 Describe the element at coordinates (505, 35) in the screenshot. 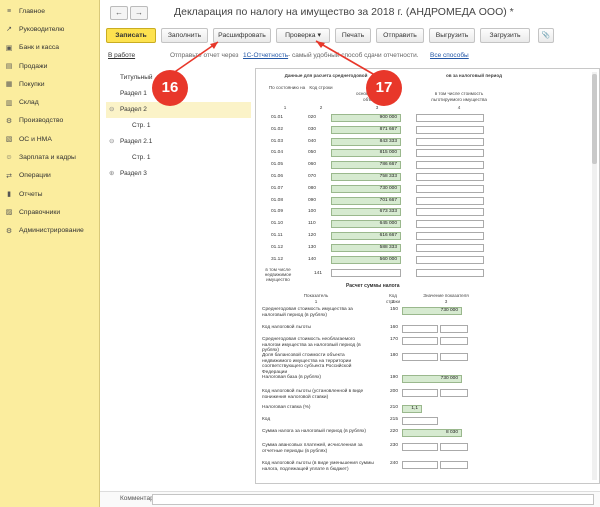

I see `load-button: Загрузить` at that location.